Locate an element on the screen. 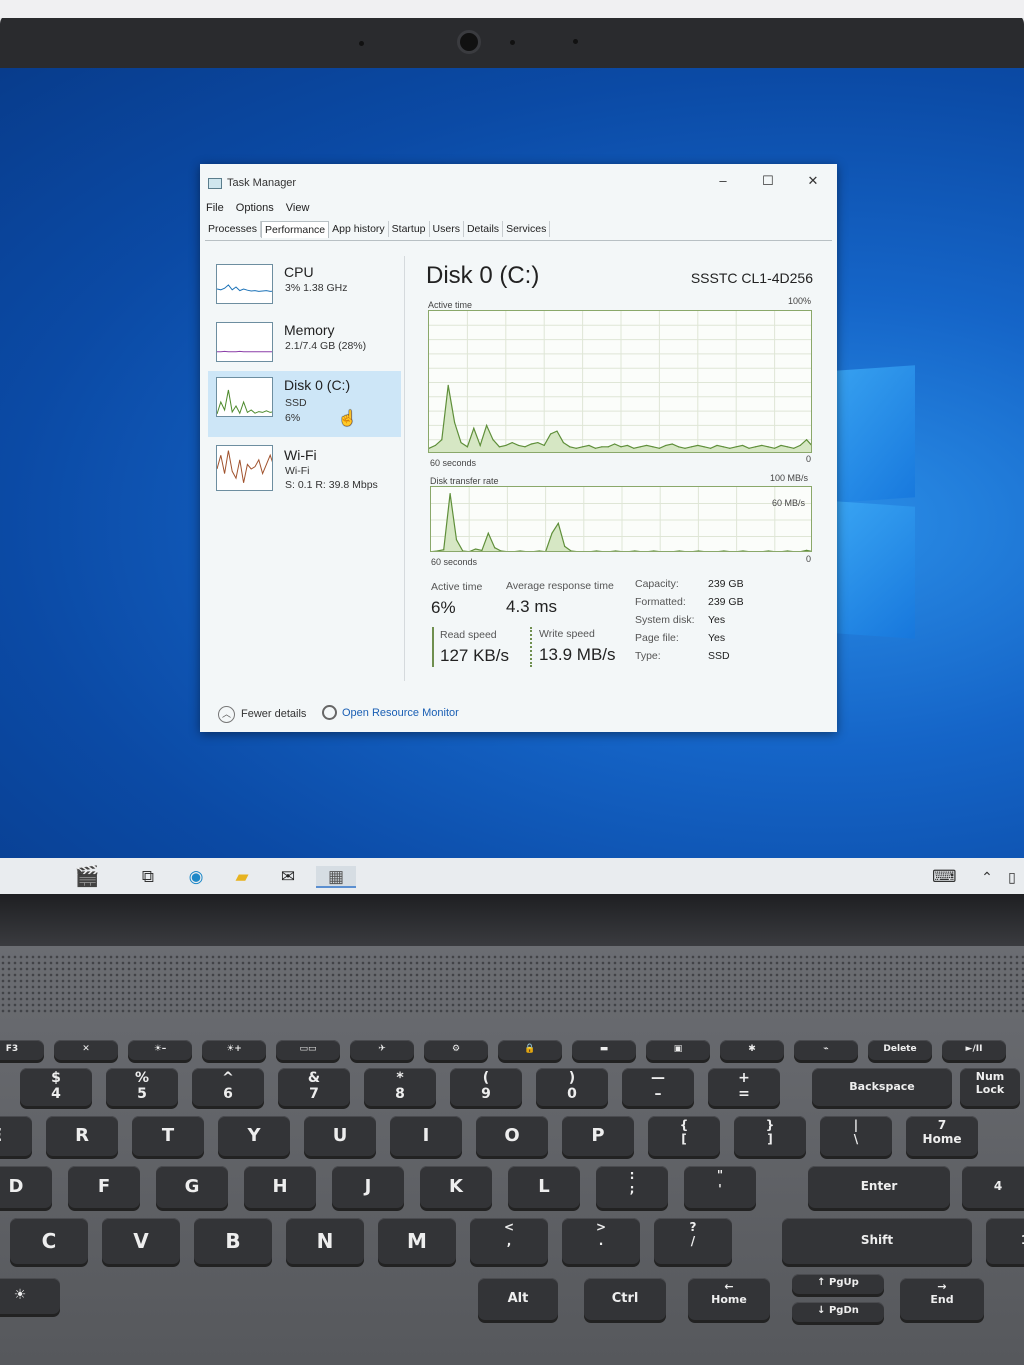  fn-key: ⌁ is located at coordinates (826, 1050).